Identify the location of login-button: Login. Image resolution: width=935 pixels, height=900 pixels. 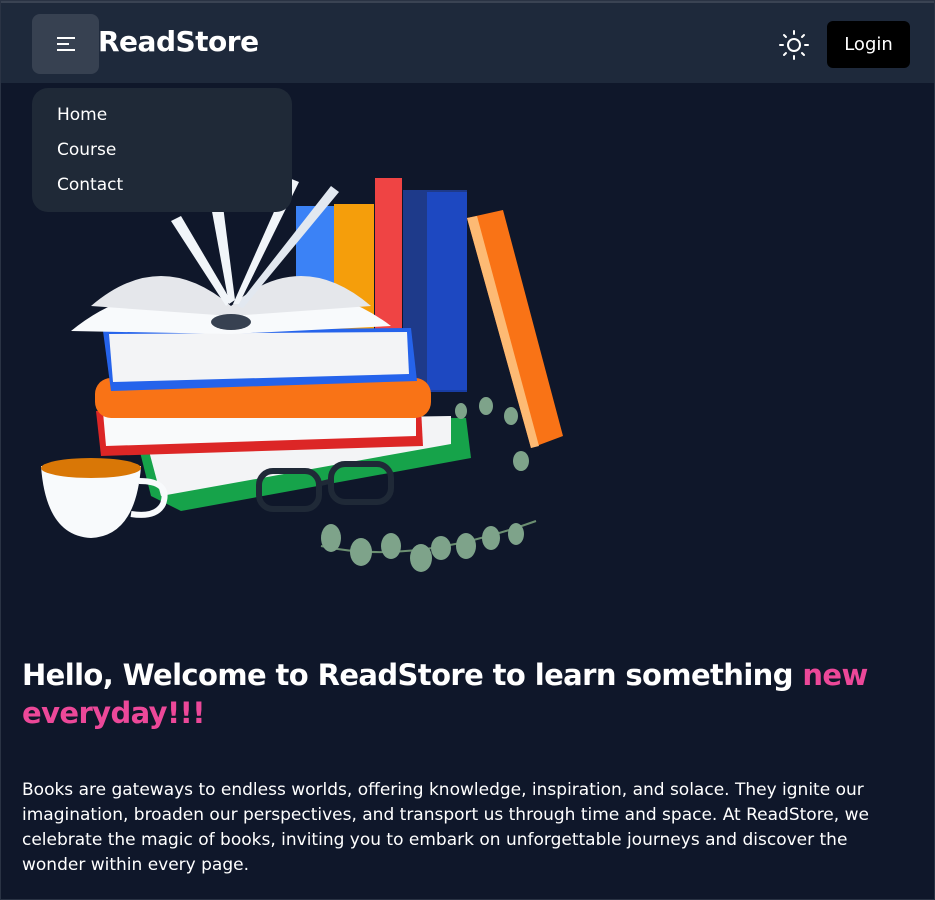
(868, 44).